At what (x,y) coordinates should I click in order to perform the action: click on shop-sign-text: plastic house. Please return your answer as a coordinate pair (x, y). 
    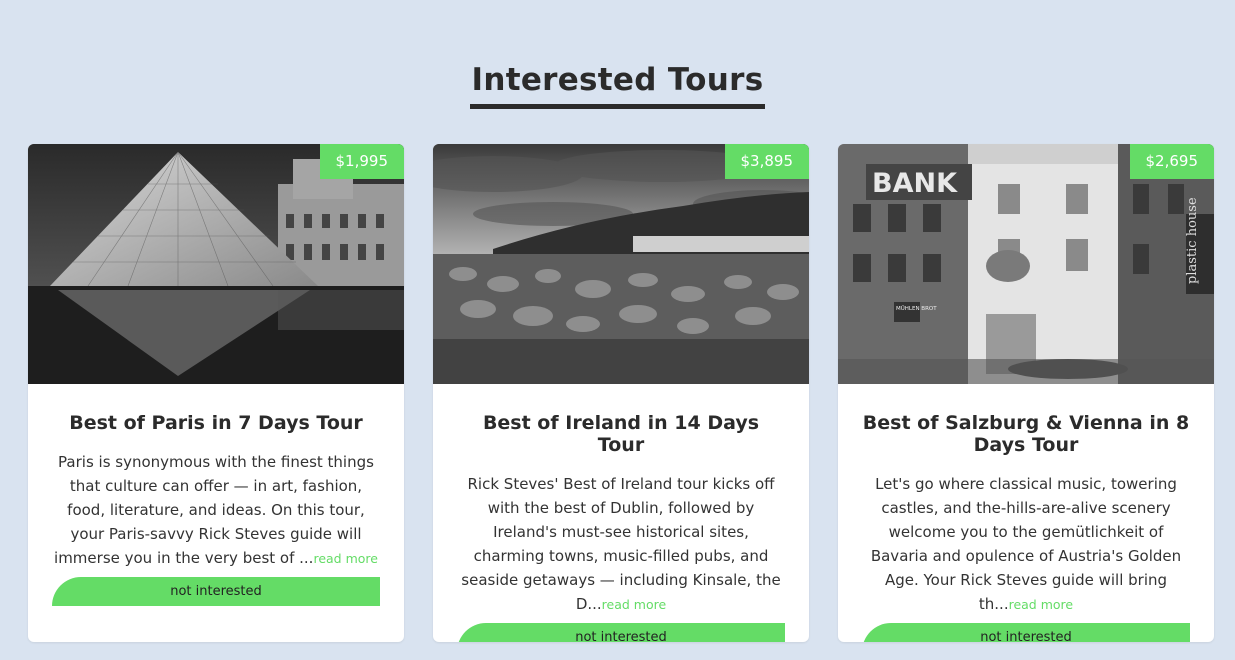
    Looking at the image, I should click on (1192, 240).